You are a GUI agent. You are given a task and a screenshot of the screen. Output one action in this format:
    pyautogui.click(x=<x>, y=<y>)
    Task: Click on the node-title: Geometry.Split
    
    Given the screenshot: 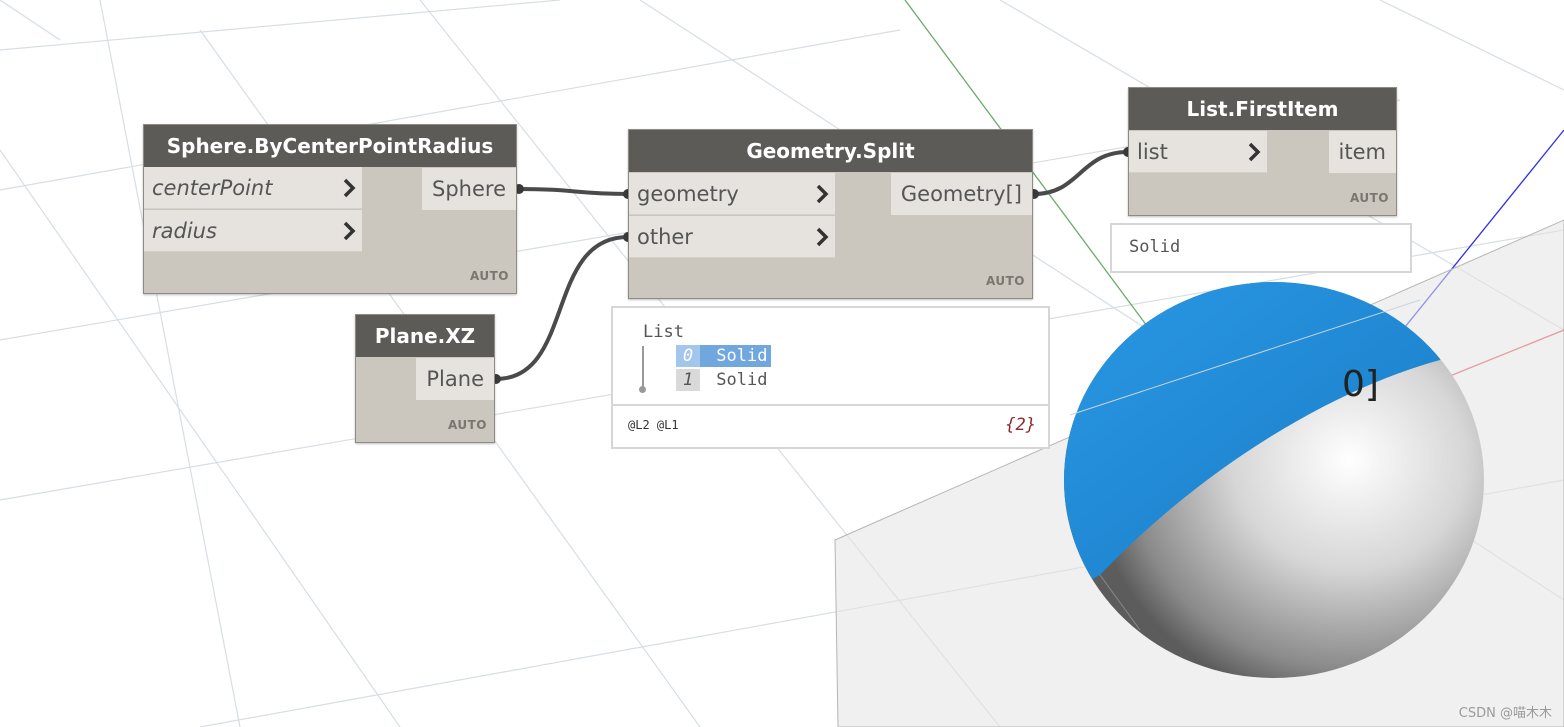 What is the action you would take?
    pyautogui.click(x=830, y=151)
    